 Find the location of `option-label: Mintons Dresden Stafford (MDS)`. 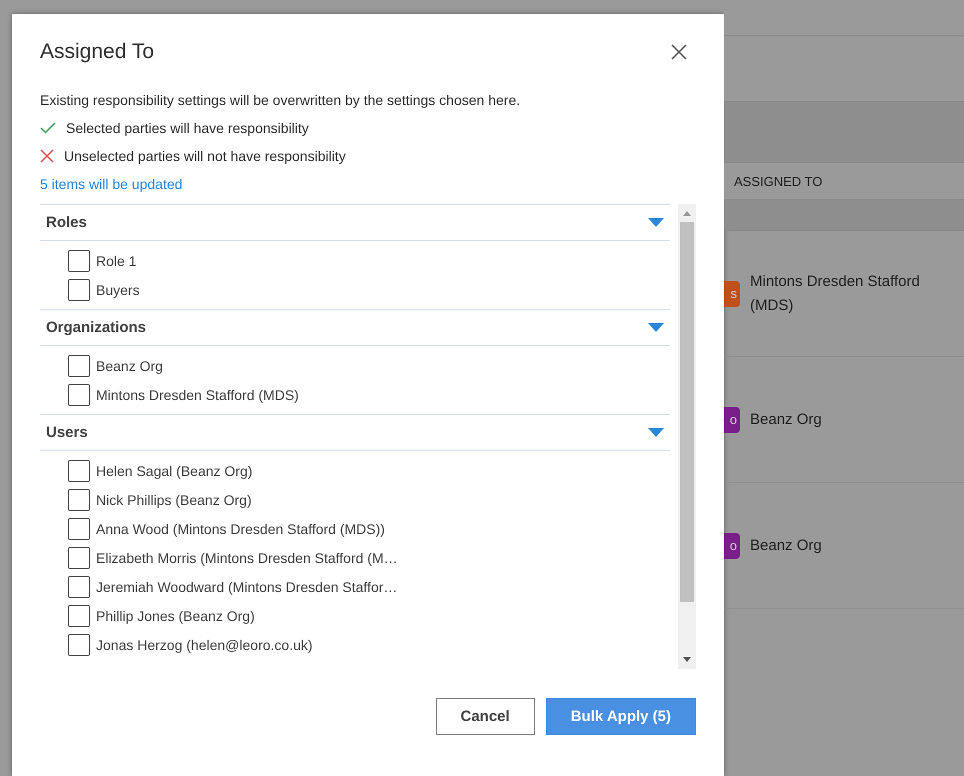

option-label: Mintons Dresden Stafford (MDS) is located at coordinates (197, 394).